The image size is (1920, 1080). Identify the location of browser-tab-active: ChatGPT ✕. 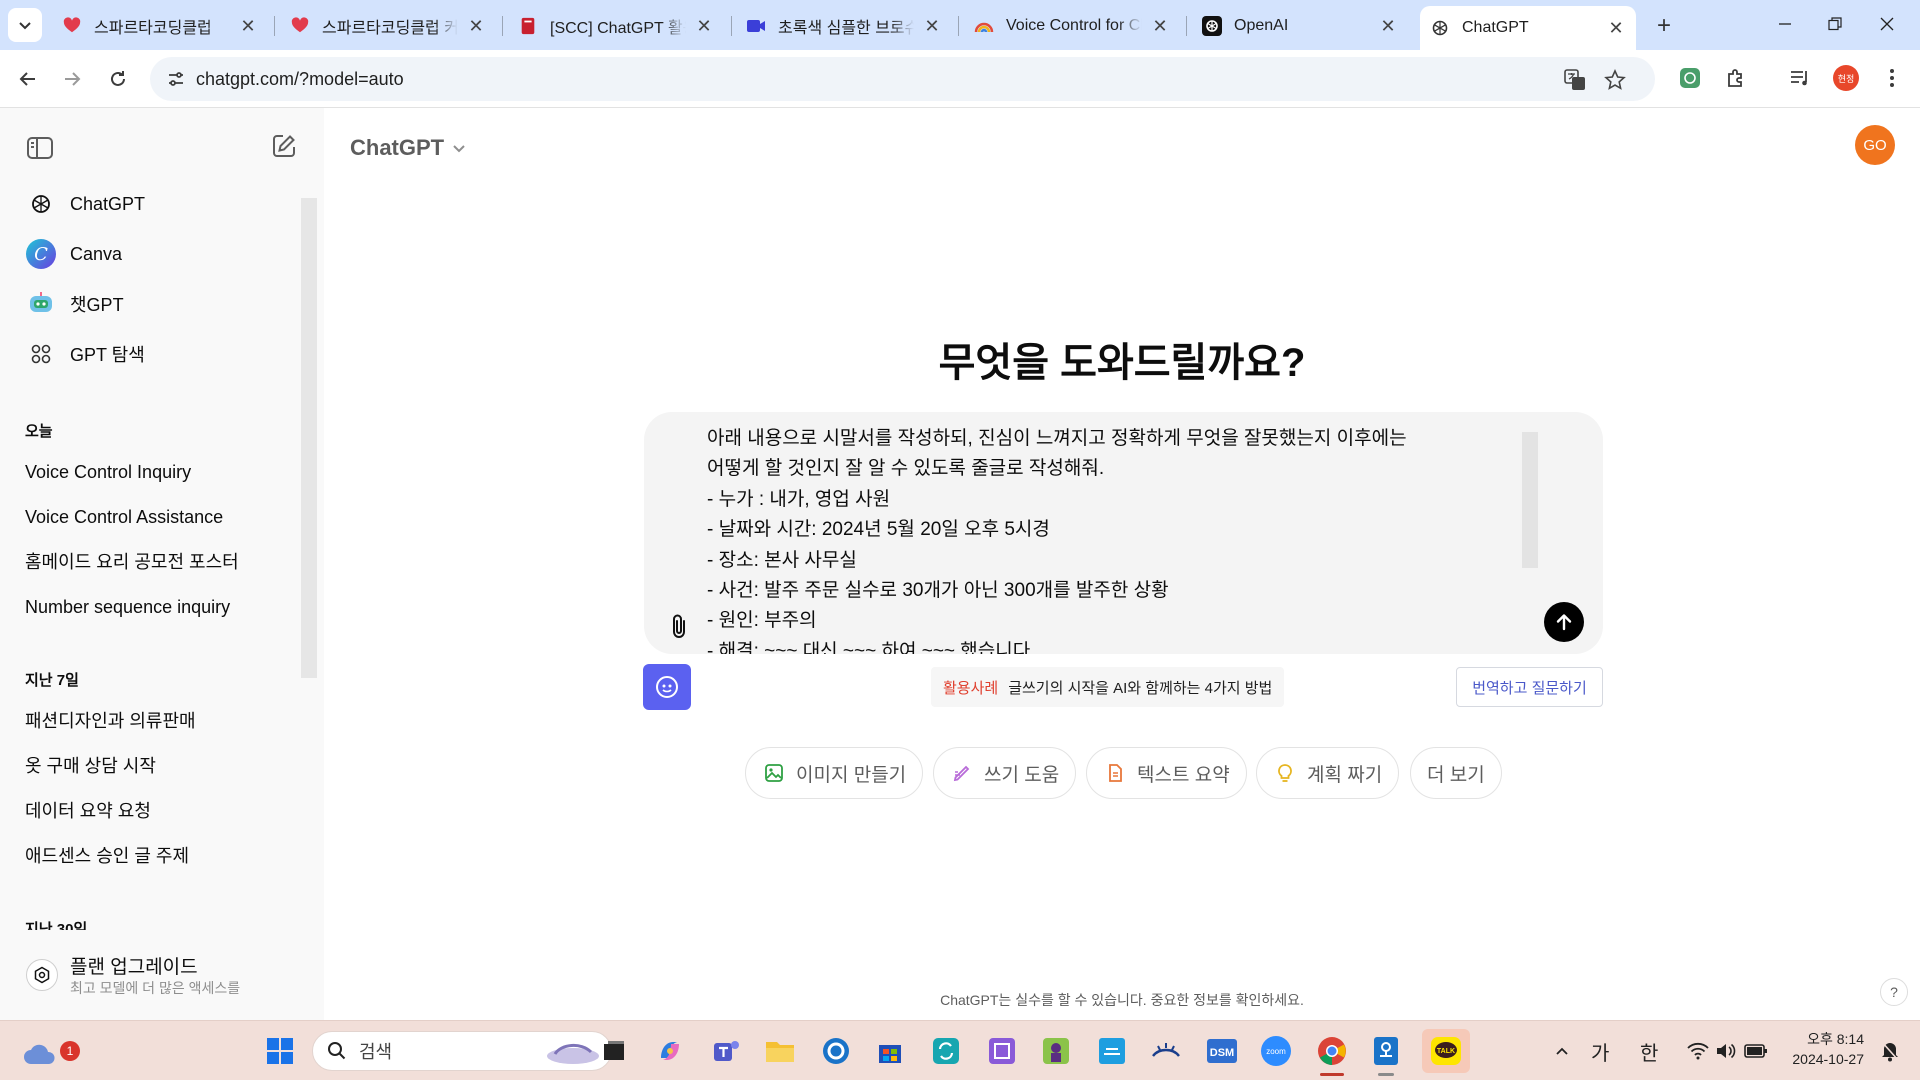
(1528, 28).